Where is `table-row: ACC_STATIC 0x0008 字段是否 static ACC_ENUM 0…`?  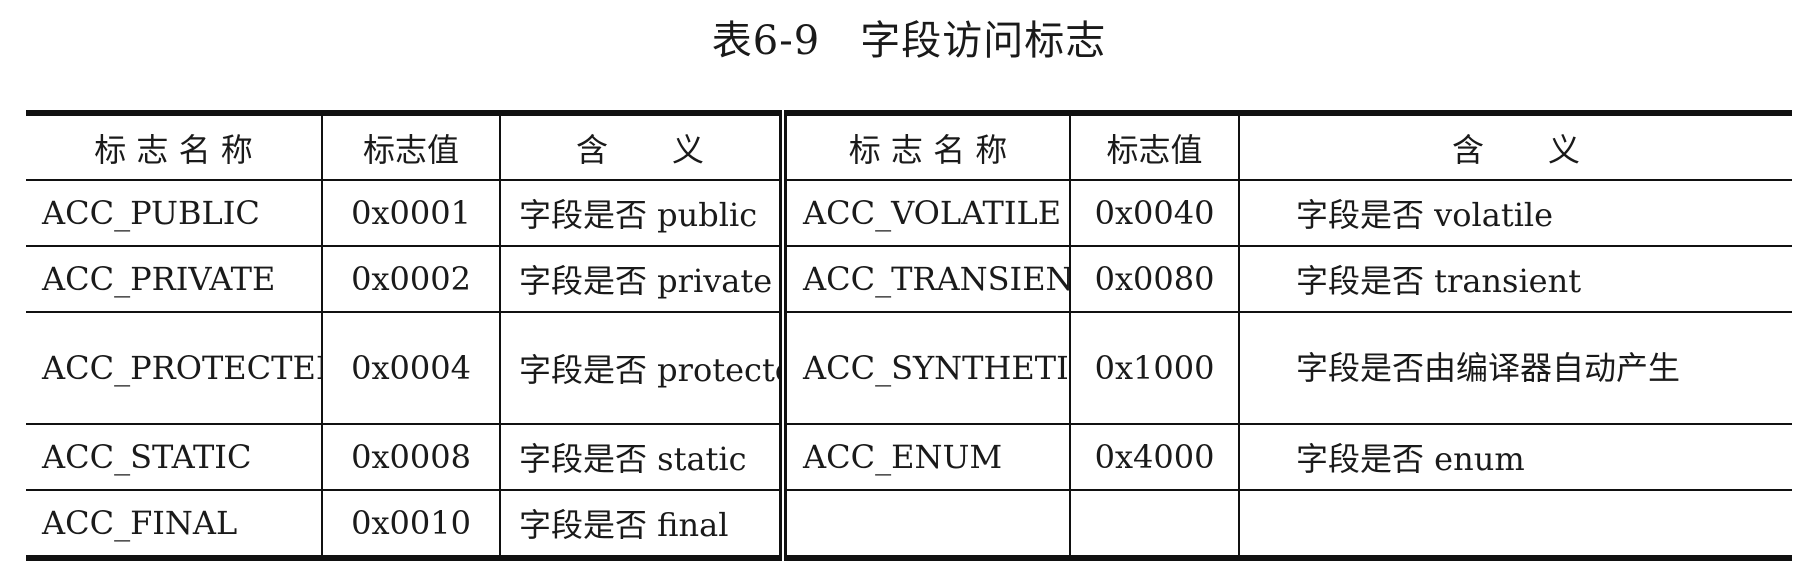 table-row: ACC_STATIC 0x0008 字段是否 static ACC_ENUM 0… is located at coordinates (909, 457).